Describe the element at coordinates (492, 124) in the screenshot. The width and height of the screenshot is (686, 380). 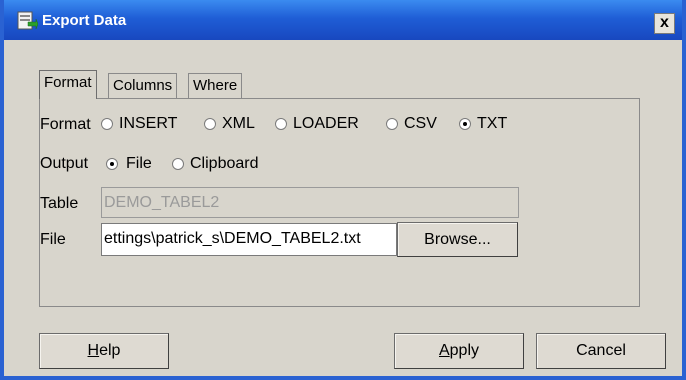
I see `format-option-txt-label: TXT` at that location.